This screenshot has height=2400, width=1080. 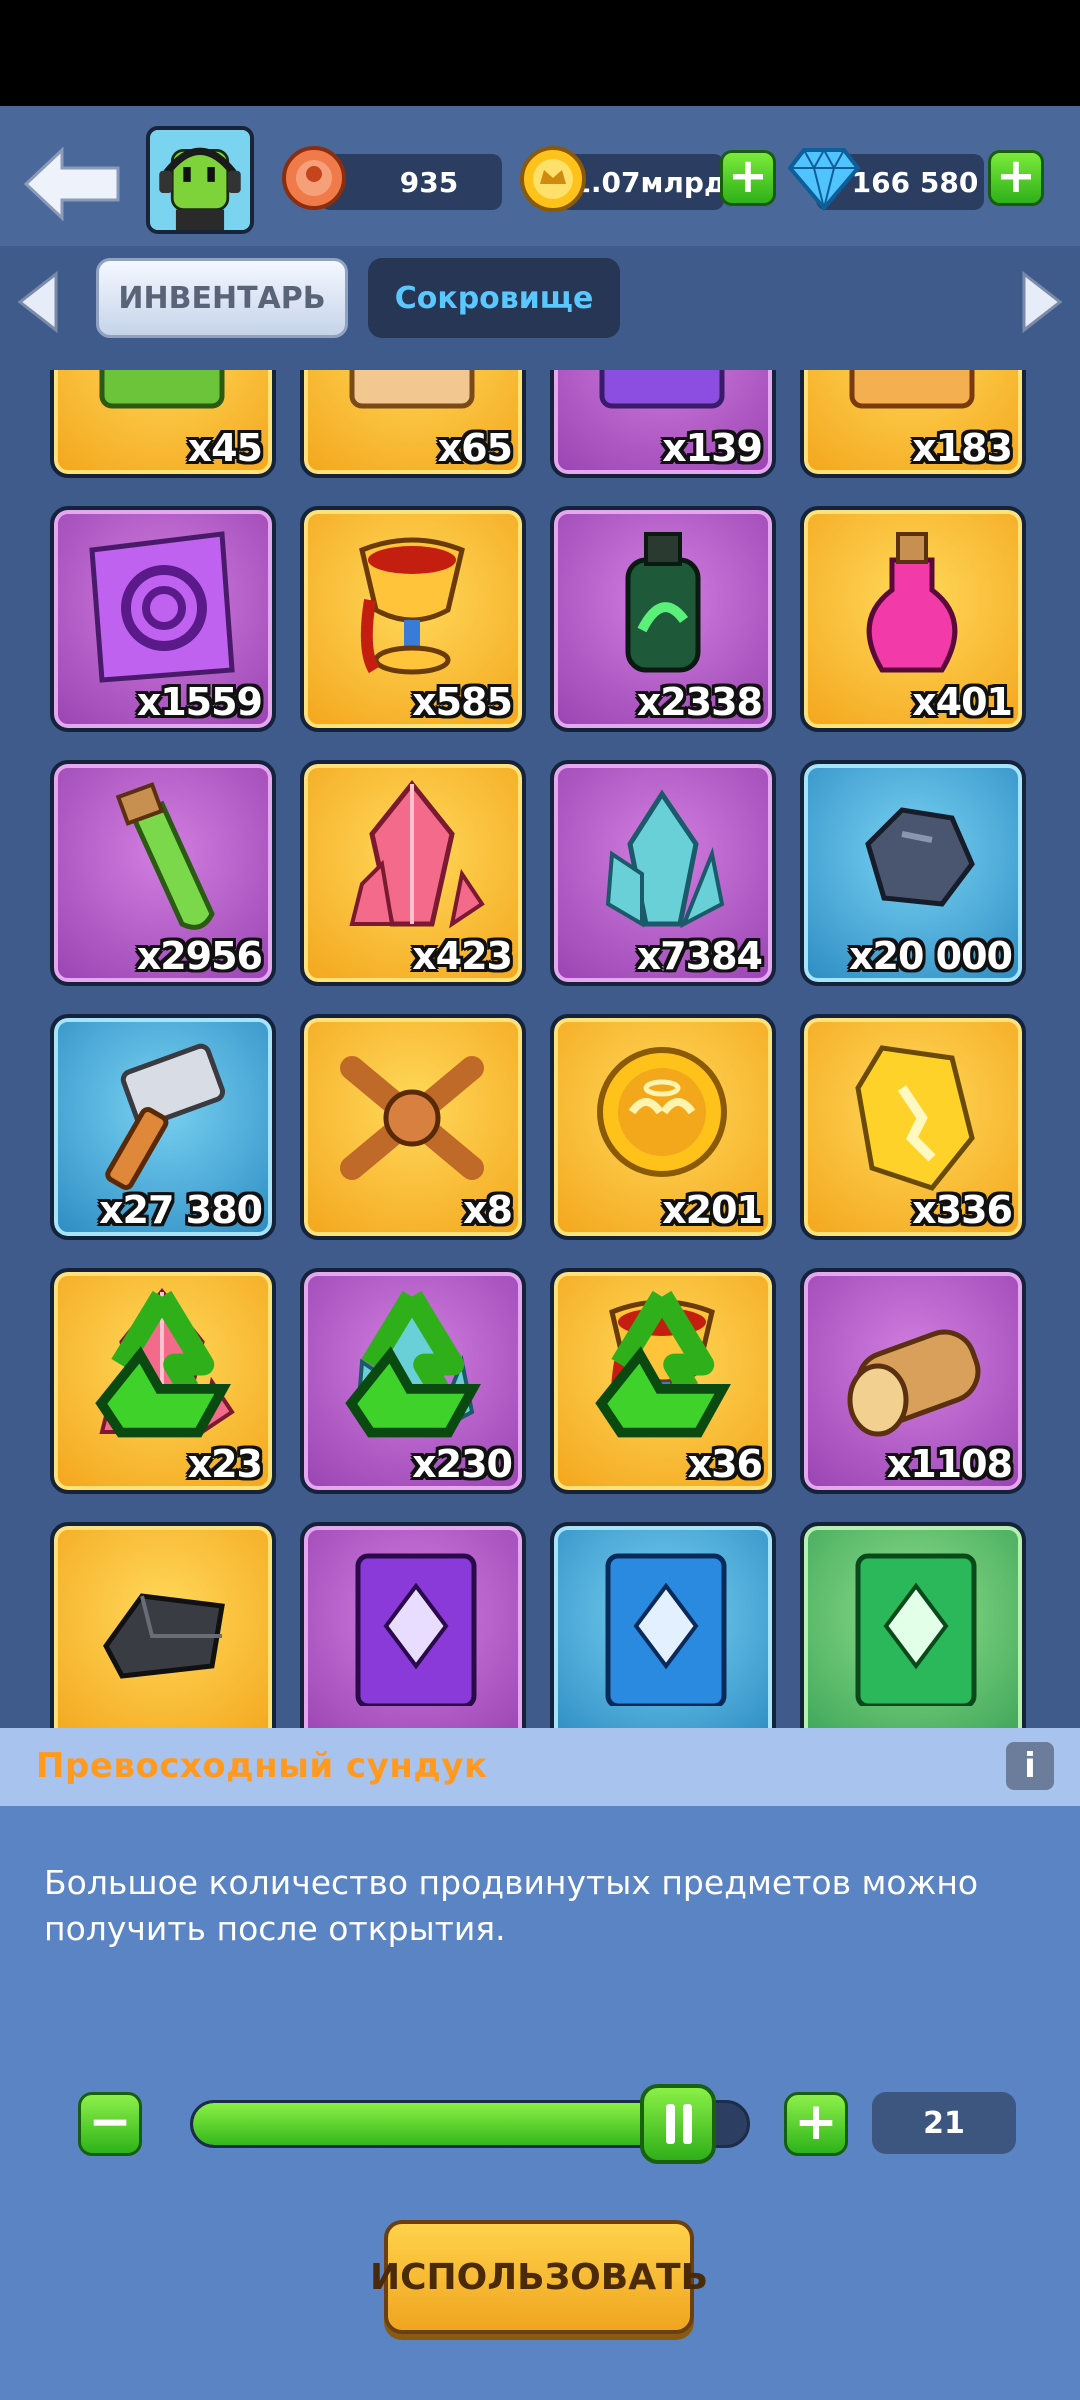 I want to click on inventory-item: x65, so click(x=413, y=424).